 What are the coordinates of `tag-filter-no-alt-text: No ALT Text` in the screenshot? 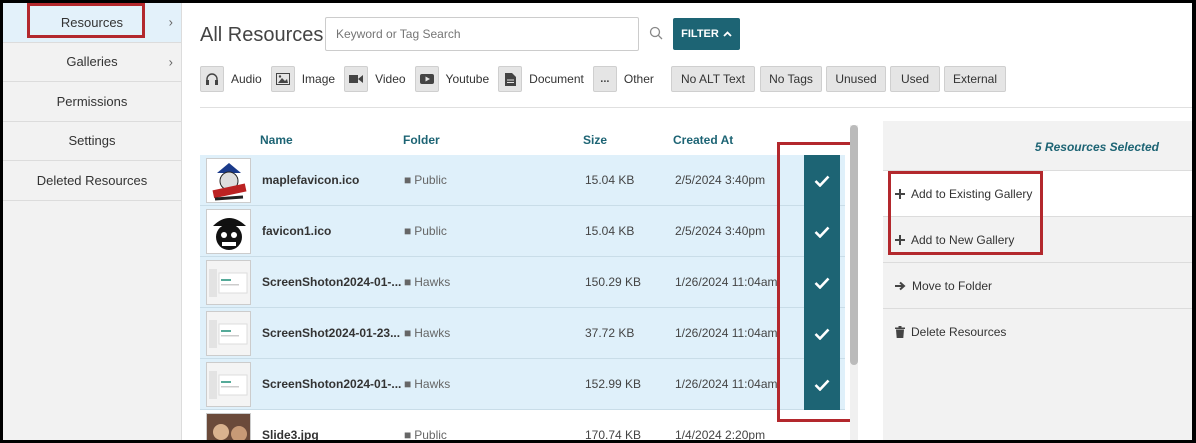 It's located at (713, 79).